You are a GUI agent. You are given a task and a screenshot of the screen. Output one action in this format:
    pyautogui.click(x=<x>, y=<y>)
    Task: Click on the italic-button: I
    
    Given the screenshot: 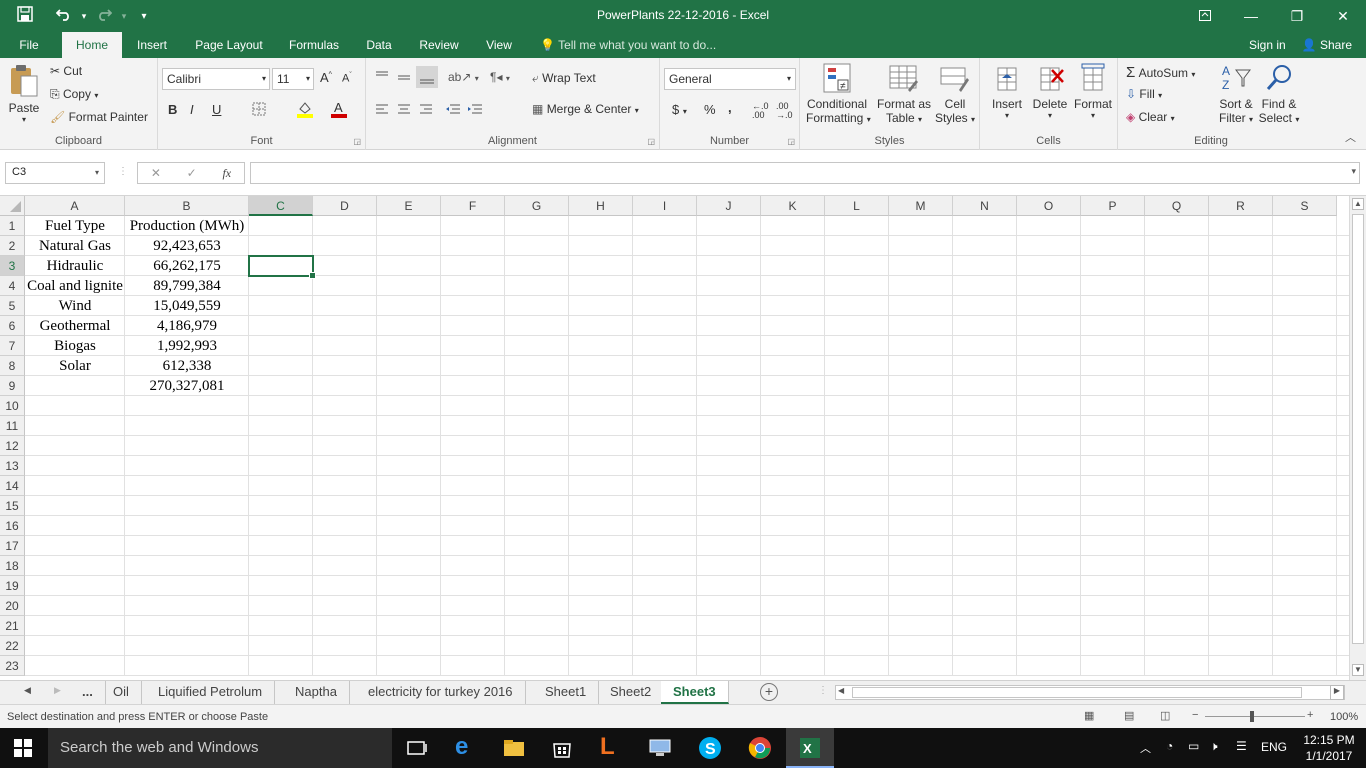 What is the action you would take?
    pyautogui.click(x=192, y=109)
    